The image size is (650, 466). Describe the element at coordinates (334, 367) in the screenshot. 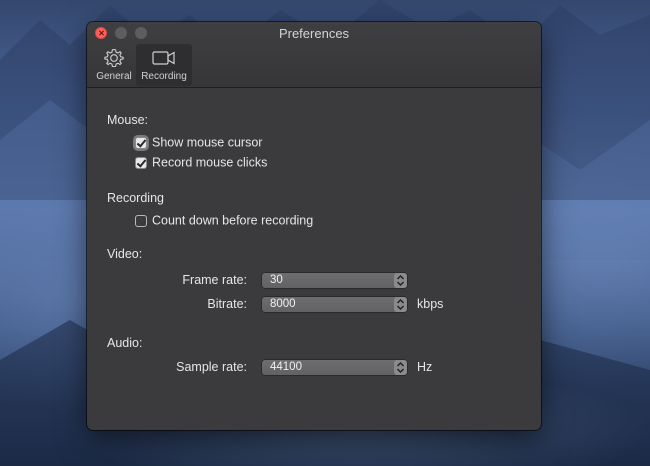

I see `sample-rate-select: 44100` at that location.